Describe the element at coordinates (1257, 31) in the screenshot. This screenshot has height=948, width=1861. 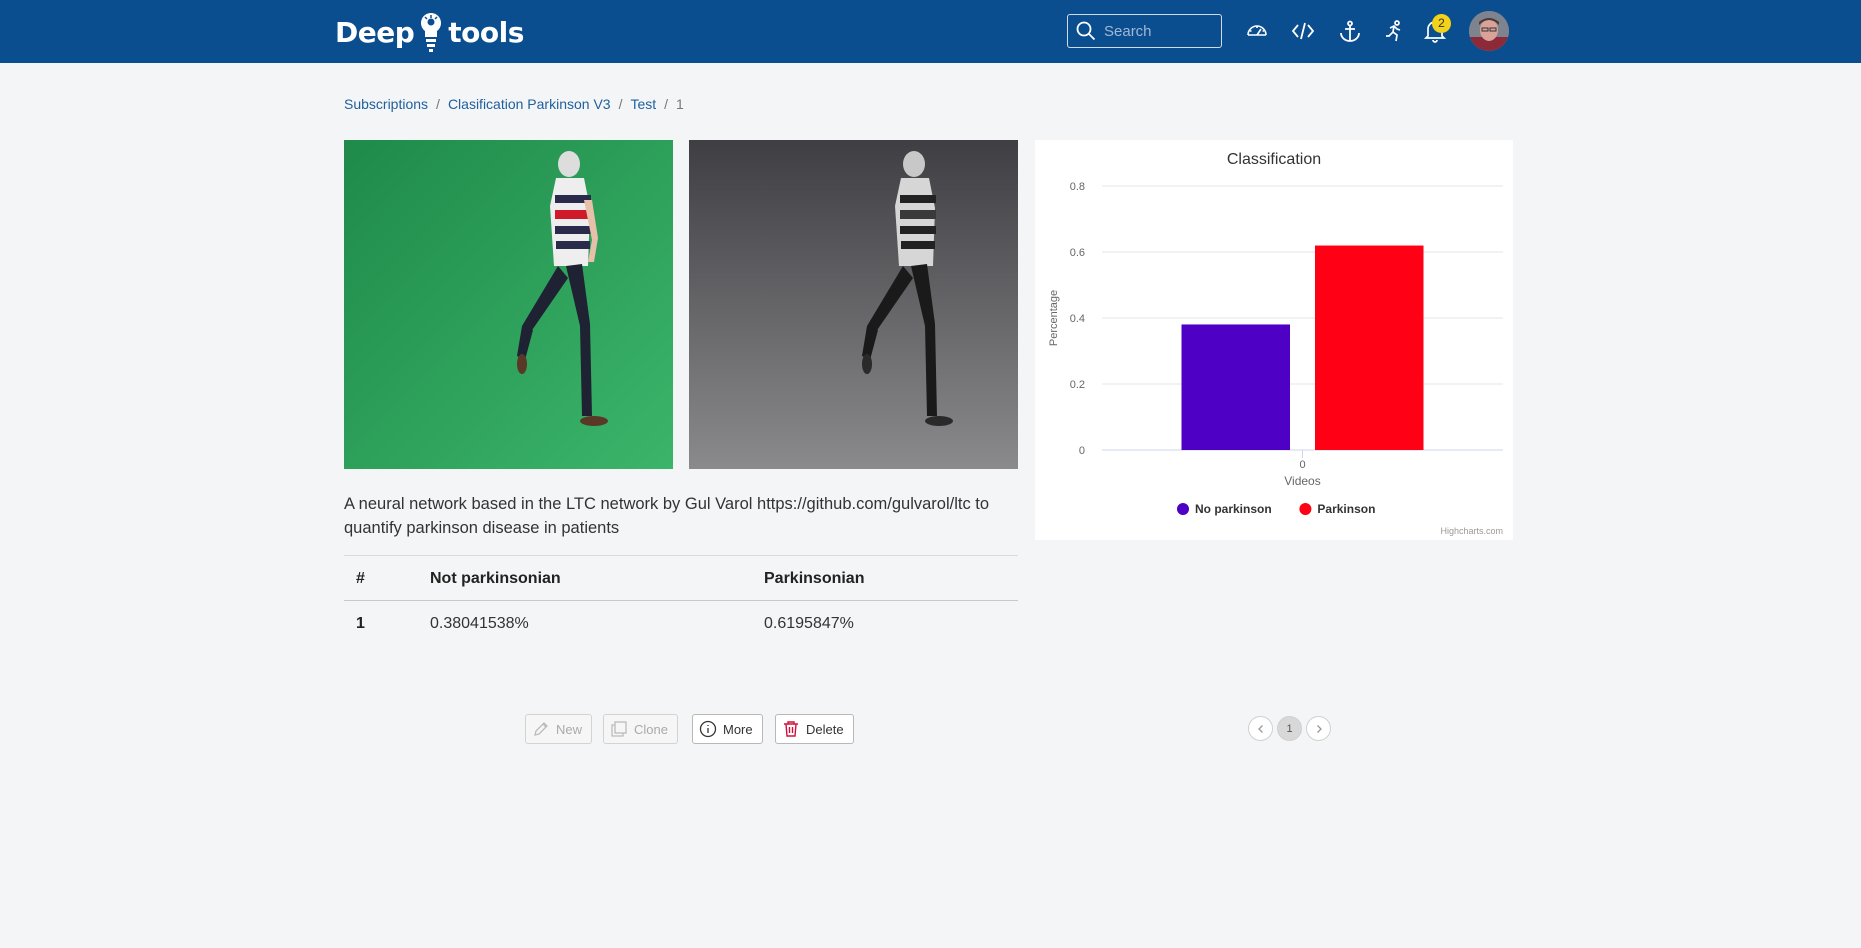
I see `dashboard-icon` at that location.